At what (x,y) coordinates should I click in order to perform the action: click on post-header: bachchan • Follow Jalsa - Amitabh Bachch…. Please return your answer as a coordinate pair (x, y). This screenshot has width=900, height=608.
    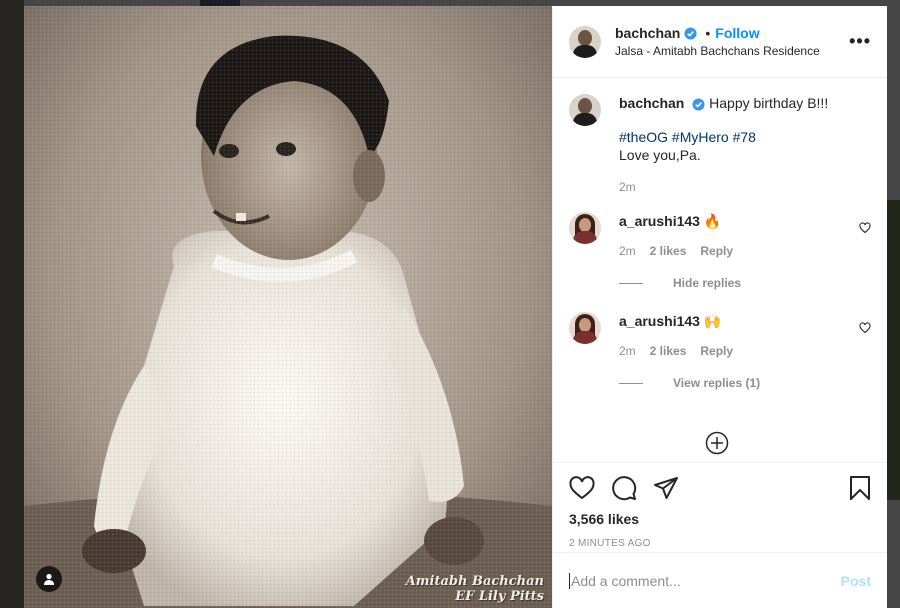
    Looking at the image, I should click on (720, 42).